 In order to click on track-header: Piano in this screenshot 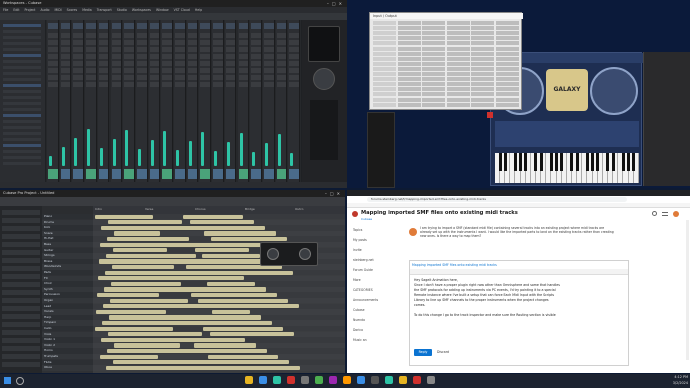, I will do `click(67, 217)`.